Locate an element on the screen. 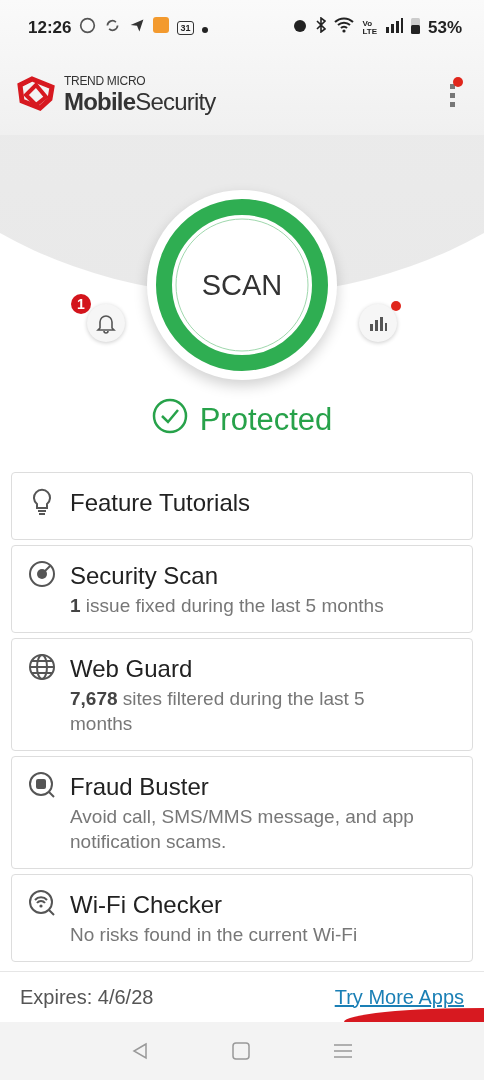  feature-card: Fraud Buster Avoid call, SMS/MMS message, and app notification scams. is located at coordinates (242, 812).